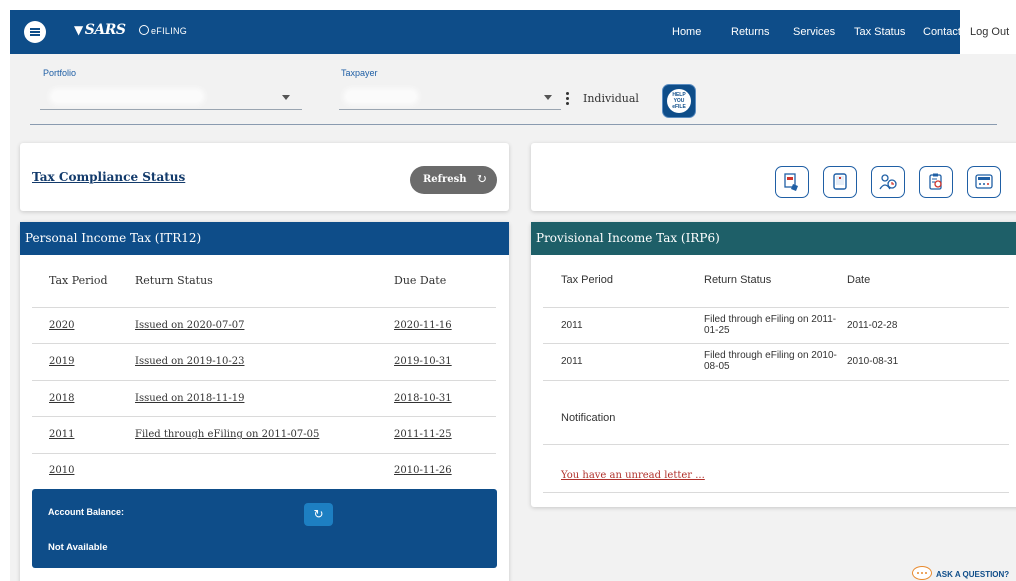 This screenshot has width=1016, height=581. Describe the element at coordinates (423, 470) in the screenshot. I see `itr12-due-link: 2010-11-26` at that location.